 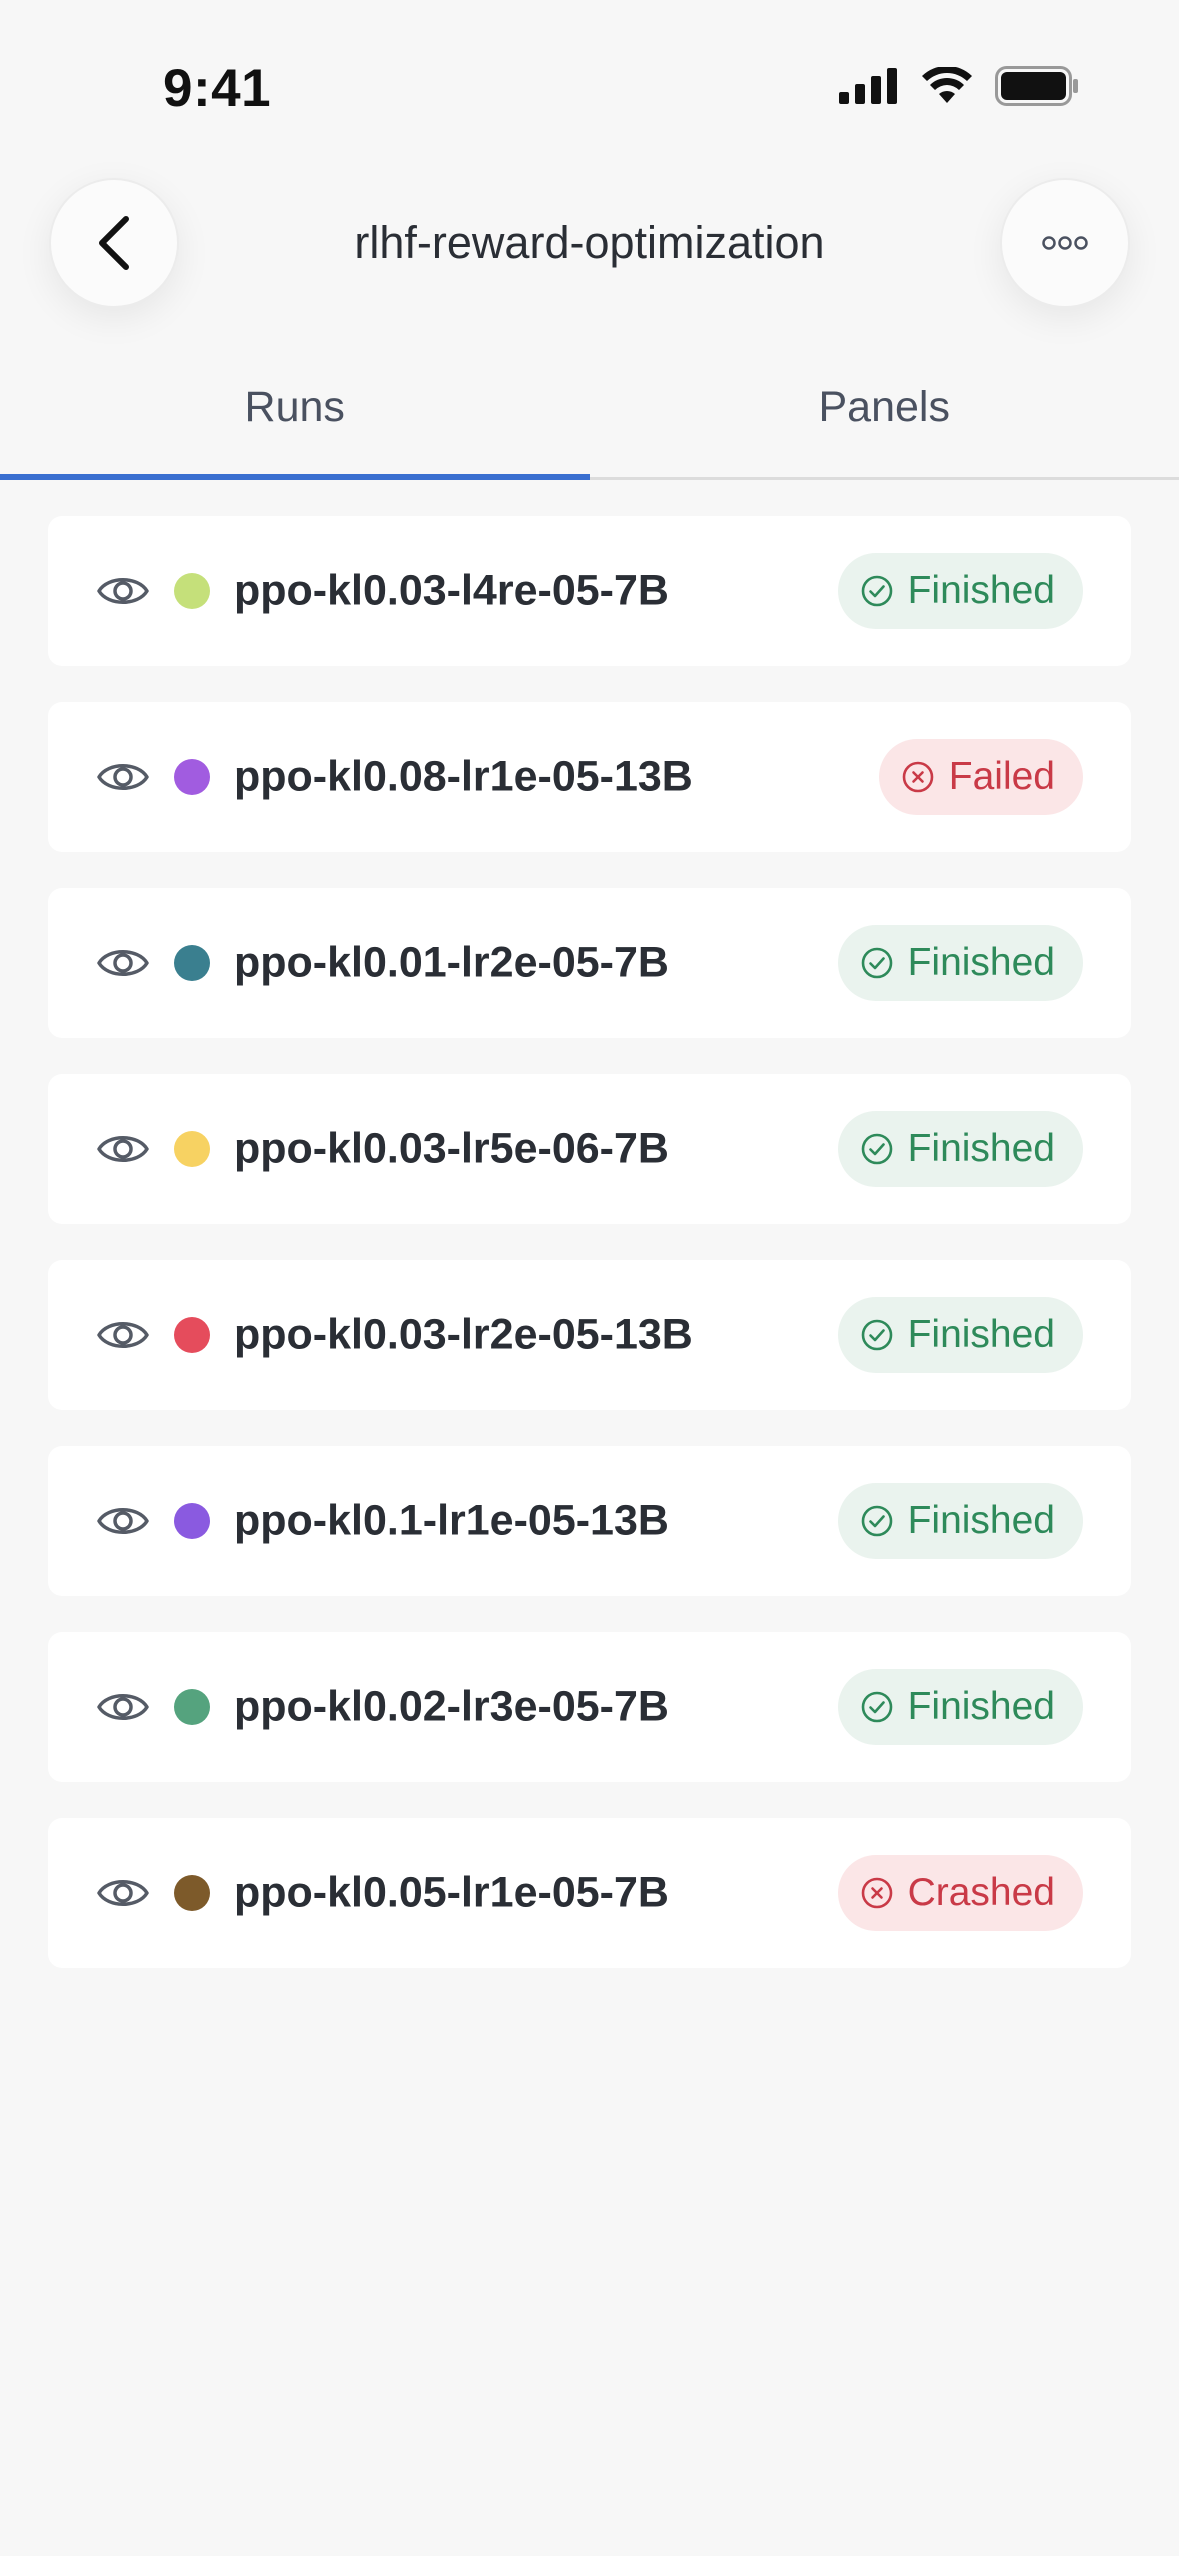 I want to click on more-options-button, so click(x=1065, y=243).